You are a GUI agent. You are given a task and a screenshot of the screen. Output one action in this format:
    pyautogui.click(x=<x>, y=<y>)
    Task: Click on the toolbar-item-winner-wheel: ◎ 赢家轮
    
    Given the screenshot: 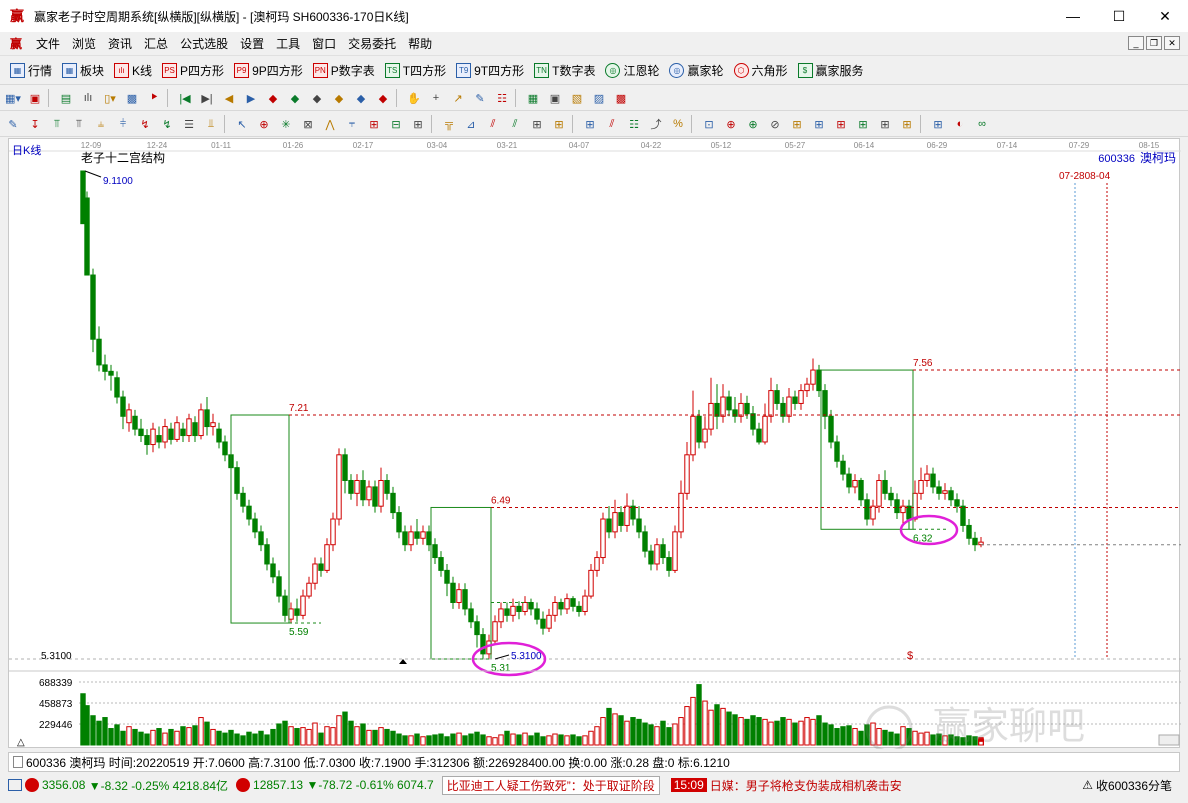 What is the action you would take?
    pyautogui.click(x=696, y=70)
    